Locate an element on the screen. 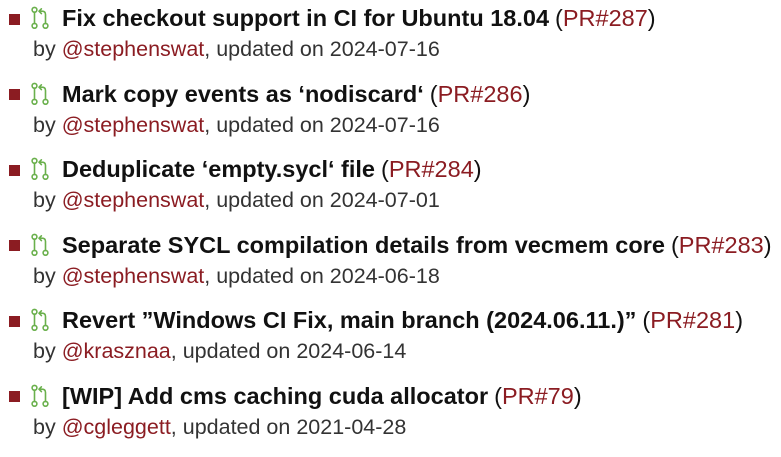 Image resolution: width=781 pixels, height=457 pixels. pull-request-link: PR#79 is located at coordinates (538, 396).